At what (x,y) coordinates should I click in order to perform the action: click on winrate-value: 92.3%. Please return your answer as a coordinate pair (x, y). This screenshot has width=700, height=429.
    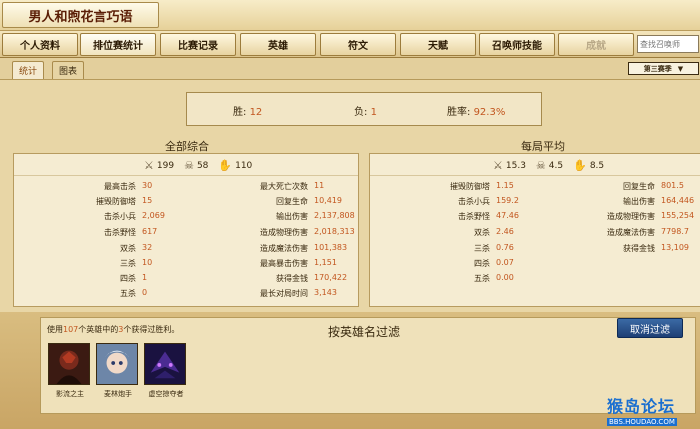
    Looking at the image, I should click on (489, 112).